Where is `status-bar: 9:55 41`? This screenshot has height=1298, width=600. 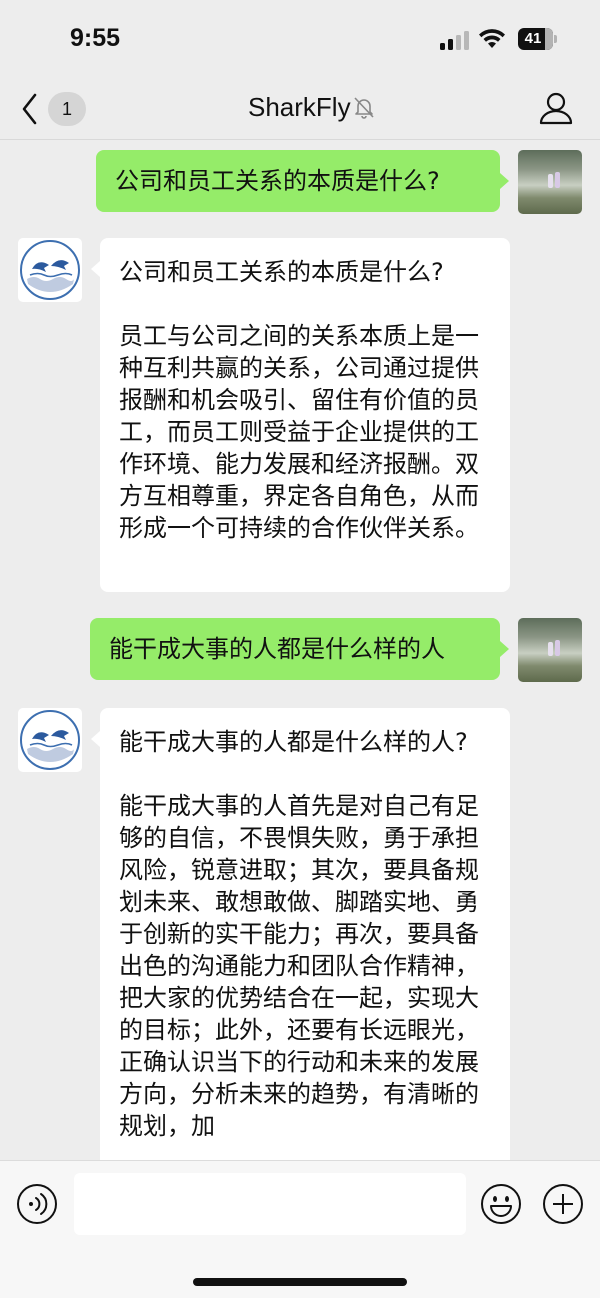 status-bar: 9:55 41 is located at coordinates (300, 40).